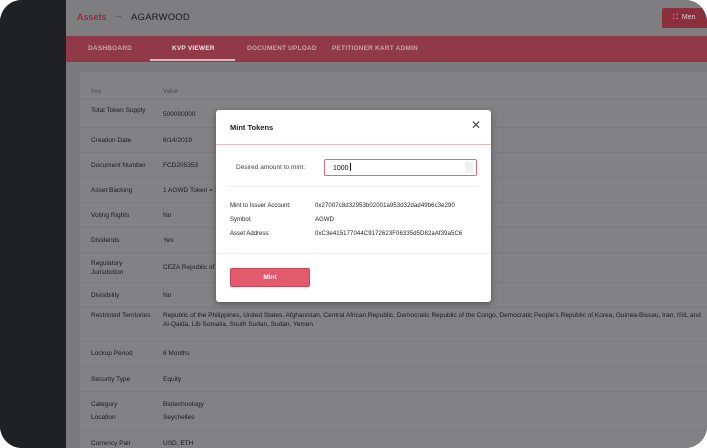 The width and height of the screenshot is (707, 448). Describe the element at coordinates (252, 127) in the screenshot. I see `dialog-title: Mint Tokens` at that location.